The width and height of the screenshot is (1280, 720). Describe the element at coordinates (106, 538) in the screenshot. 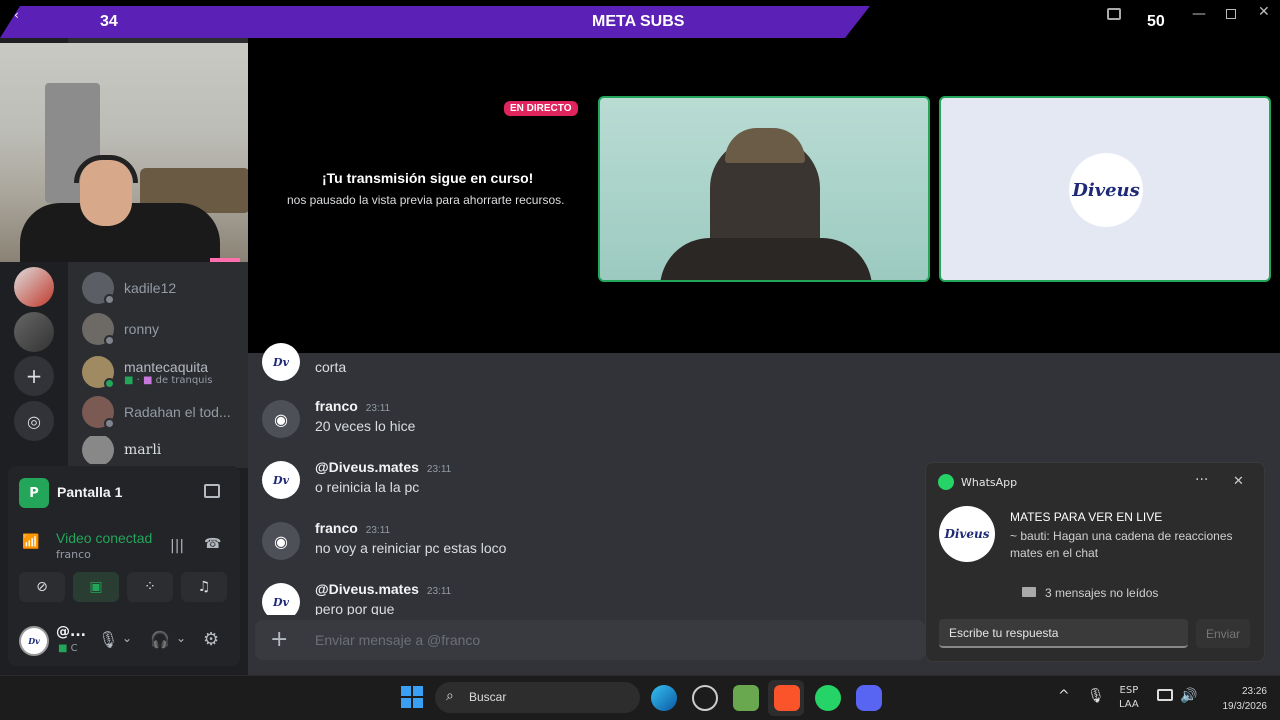

I see `voice-status: Video conectad` at that location.